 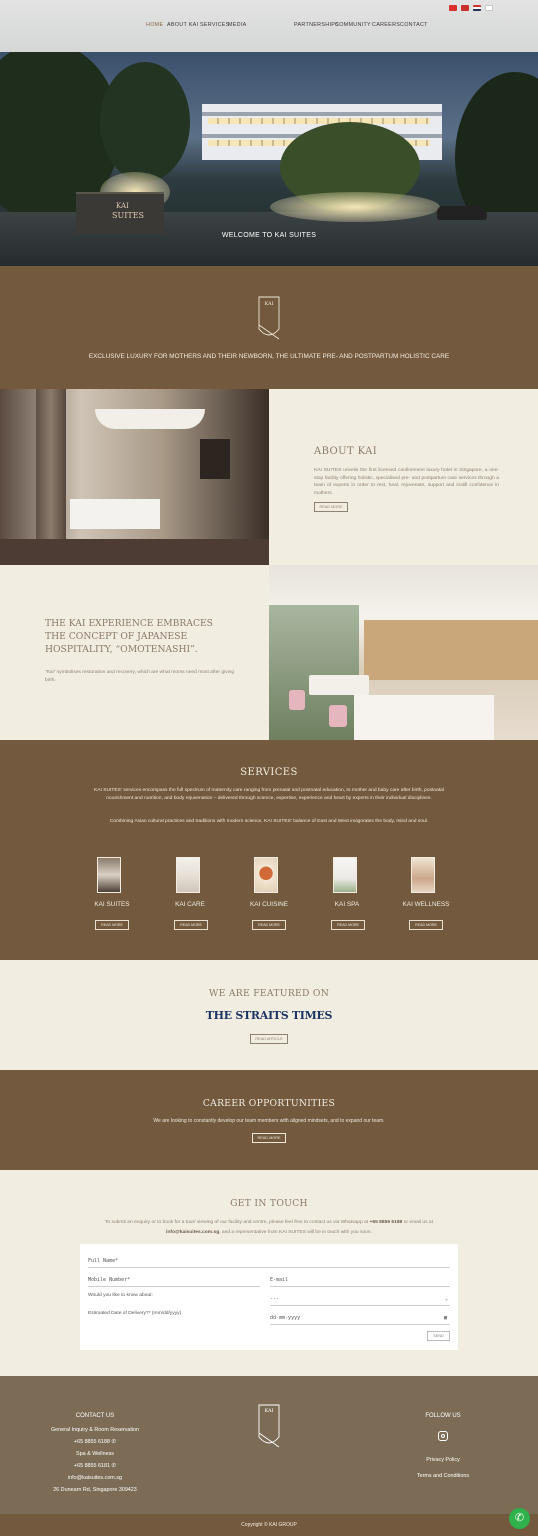 What do you see at coordinates (446, 1299) in the screenshot?
I see `chevron-down-icon: ⌄` at bounding box center [446, 1299].